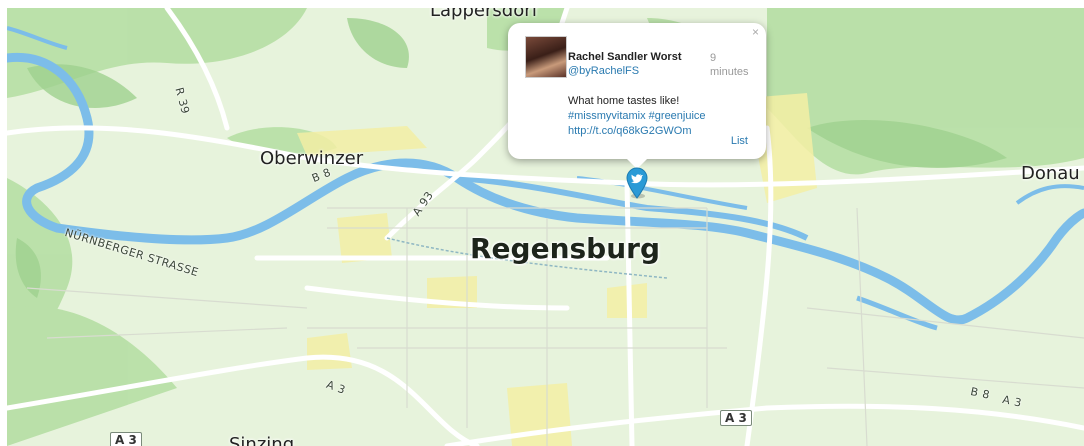 Image resolution: width=1084 pixels, height=446 pixels. What do you see at coordinates (637, 183) in the screenshot?
I see `twitter-bird-icon` at bounding box center [637, 183].